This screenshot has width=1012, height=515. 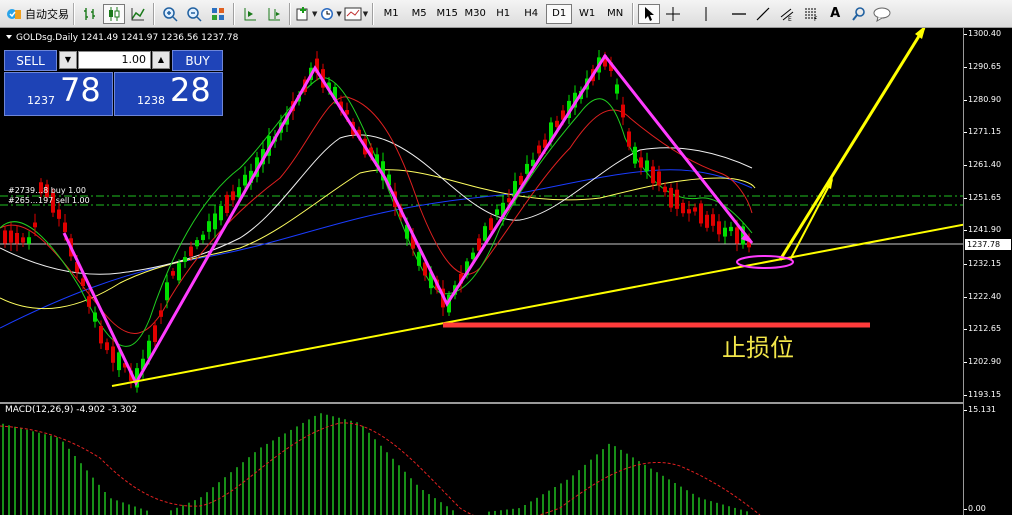 What do you see at coordinates (71, 410) in the screenshot?
I see `macd-indicator-label: MACD(12,26,9) -4.902 -3.302` at bounding box center [71, 410].